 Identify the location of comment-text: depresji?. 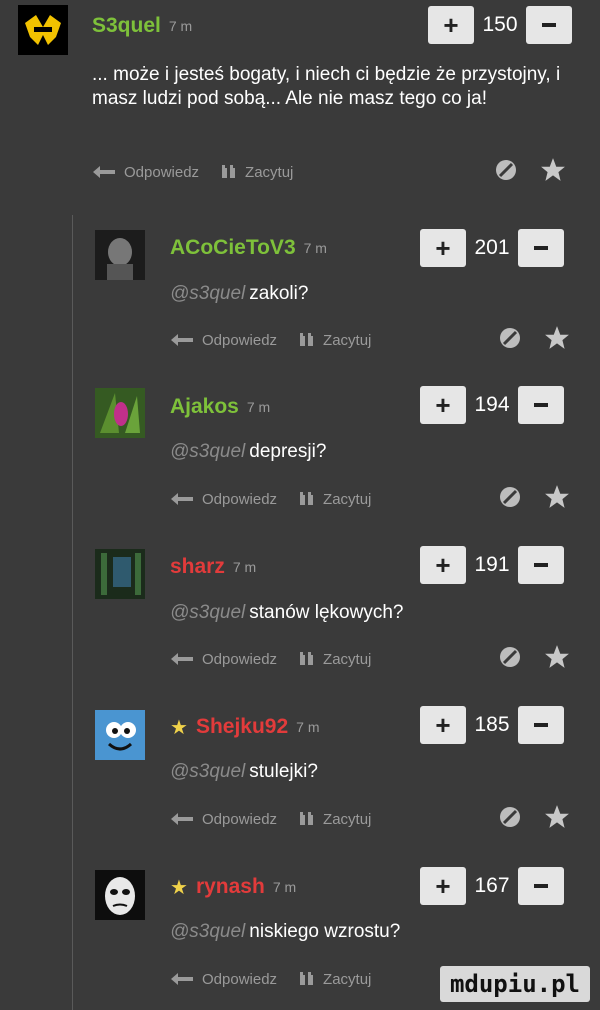
(288, 451).